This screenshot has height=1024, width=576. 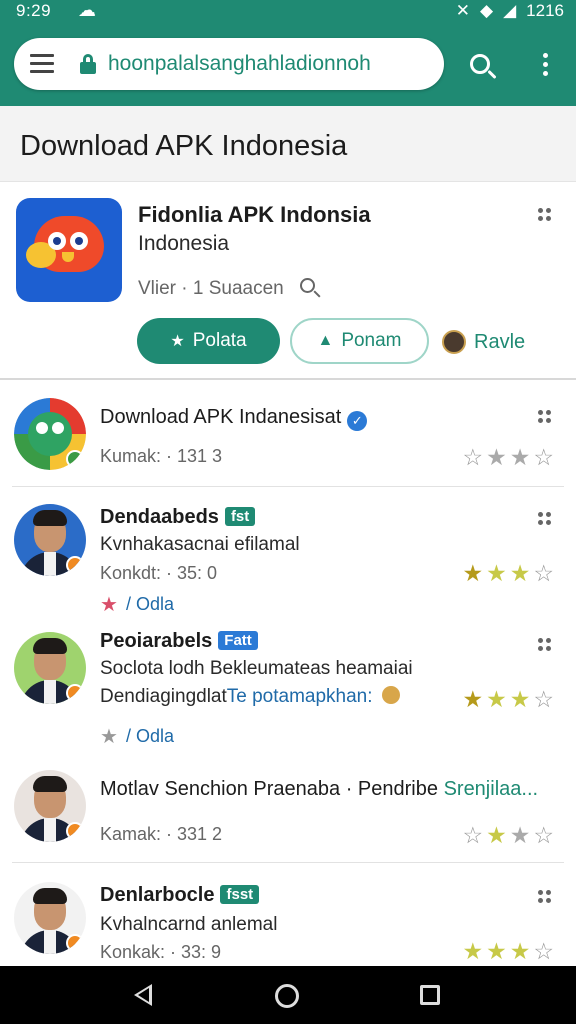 What do you see at coordinates (311, 289) in the screenshot?
I see `search-small-icon` at bounding box center [311, 289].